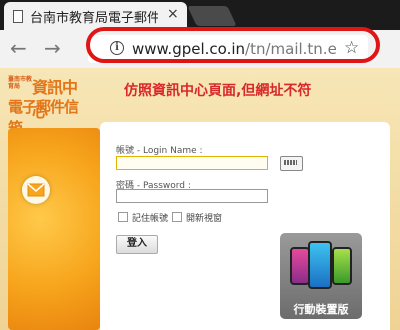 The image size is (400, 330). What do you see at coordinates (218, 91) in the screenshot?
I see `warning-annotation: 仿照資訊中心頁面,但網址不符` at bounding box center [218, 91].